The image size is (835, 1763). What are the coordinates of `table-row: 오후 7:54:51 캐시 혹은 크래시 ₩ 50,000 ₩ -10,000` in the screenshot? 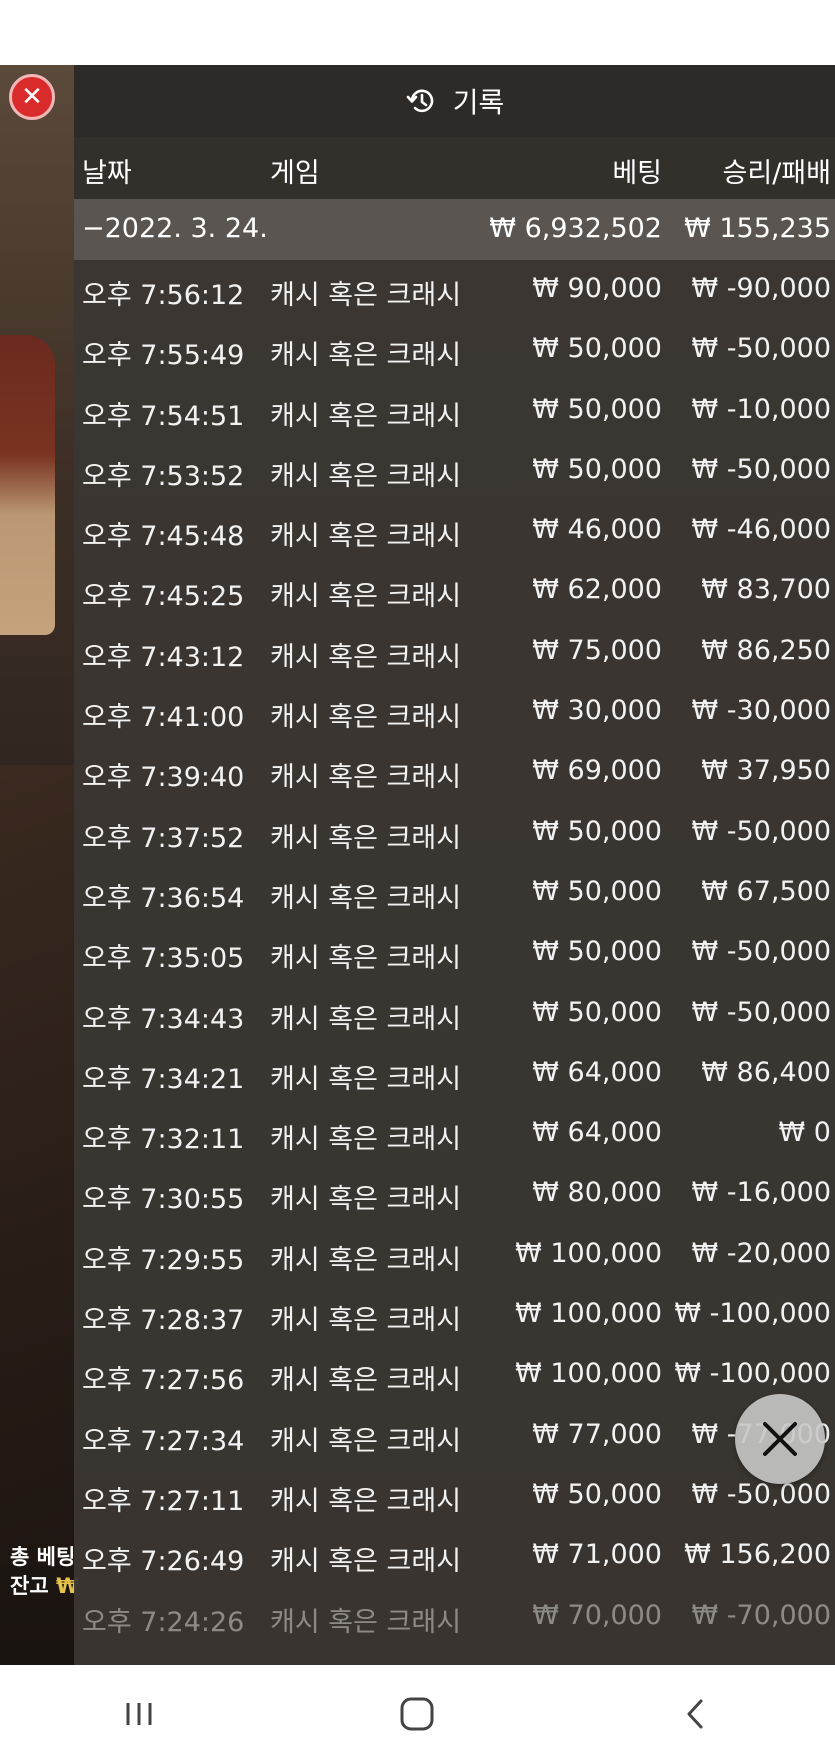 It's located at (454, 411).